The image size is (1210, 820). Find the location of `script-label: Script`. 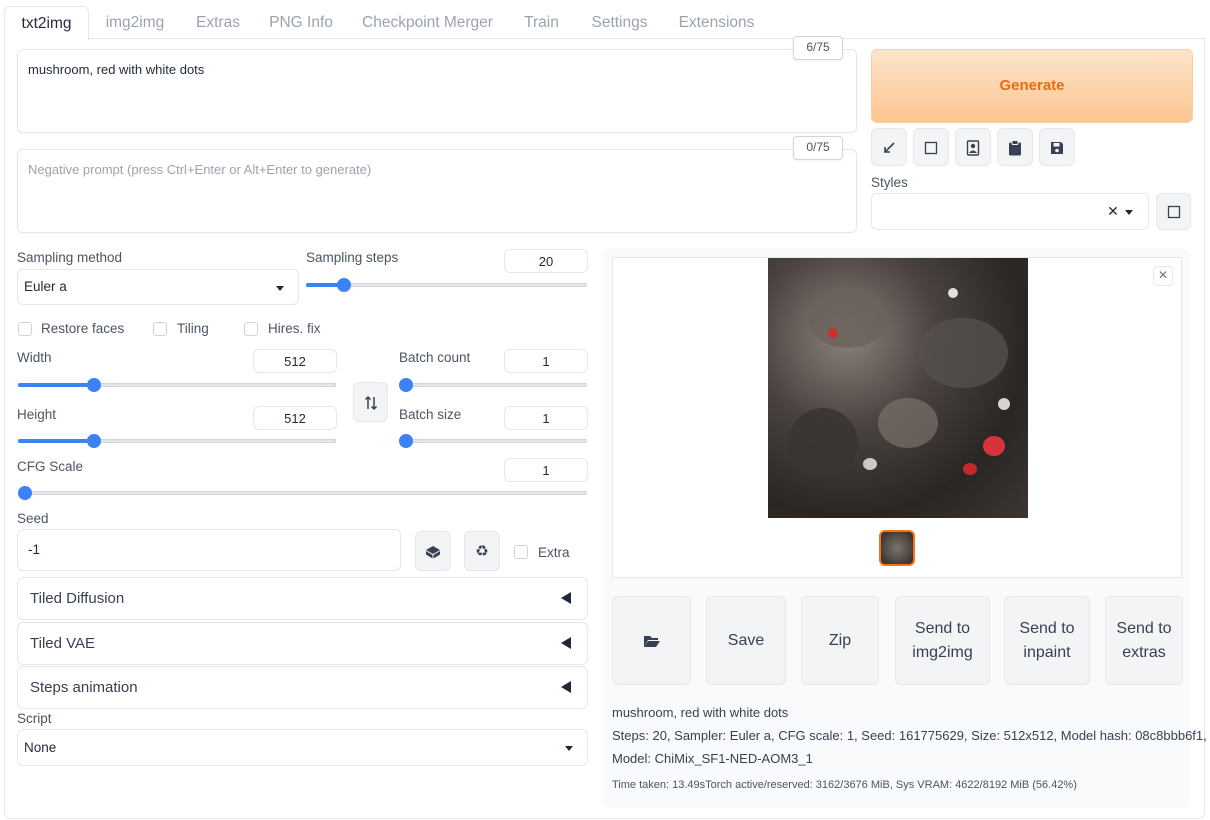

script-label: Script is located at coordinates (34, 718).